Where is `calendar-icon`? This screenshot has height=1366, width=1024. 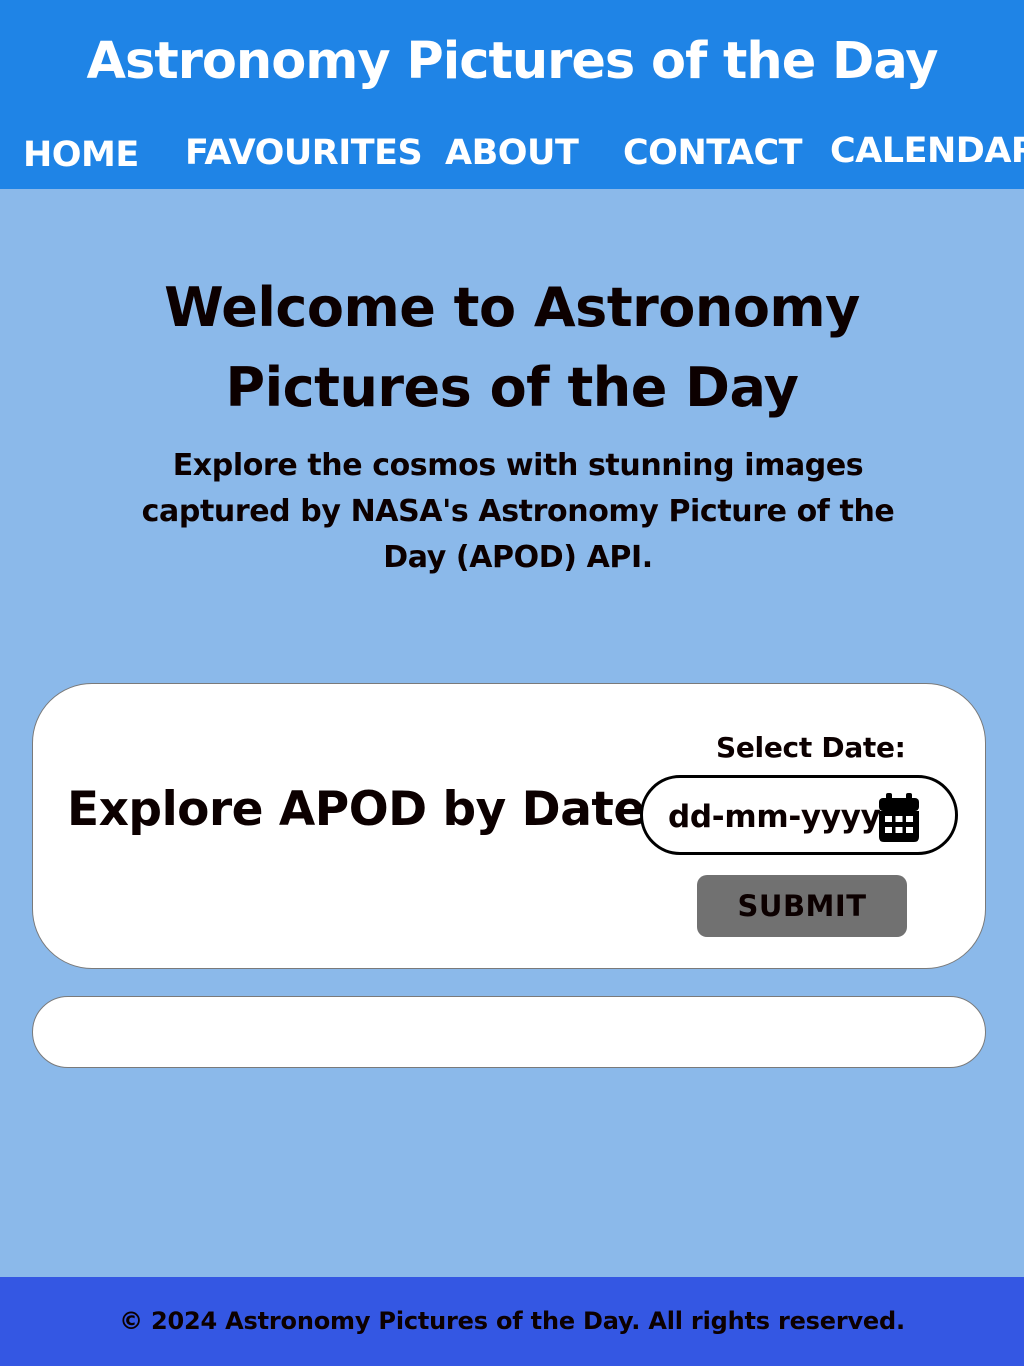
calendar-icon is located at coordinates (899, 818).